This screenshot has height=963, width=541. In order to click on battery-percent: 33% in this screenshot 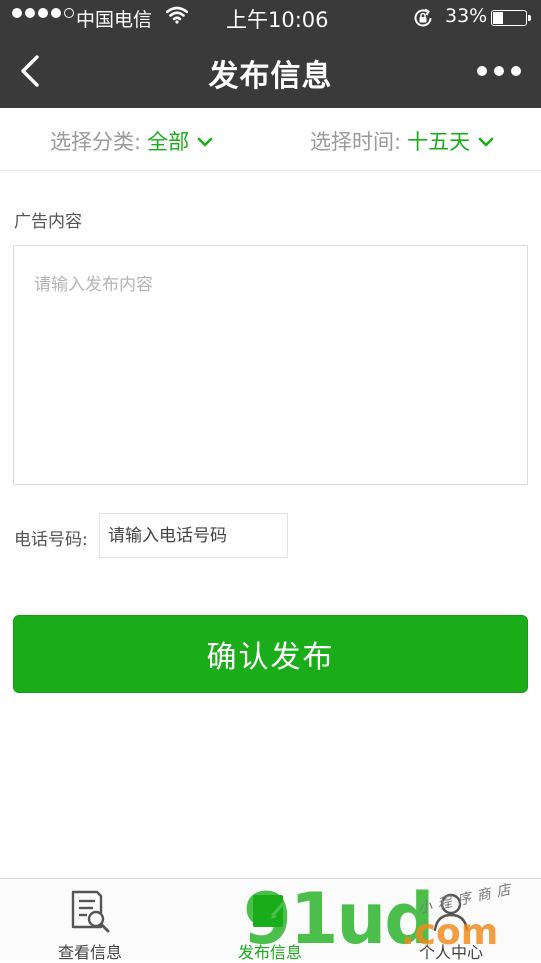, I will do `click(466, 16)`.